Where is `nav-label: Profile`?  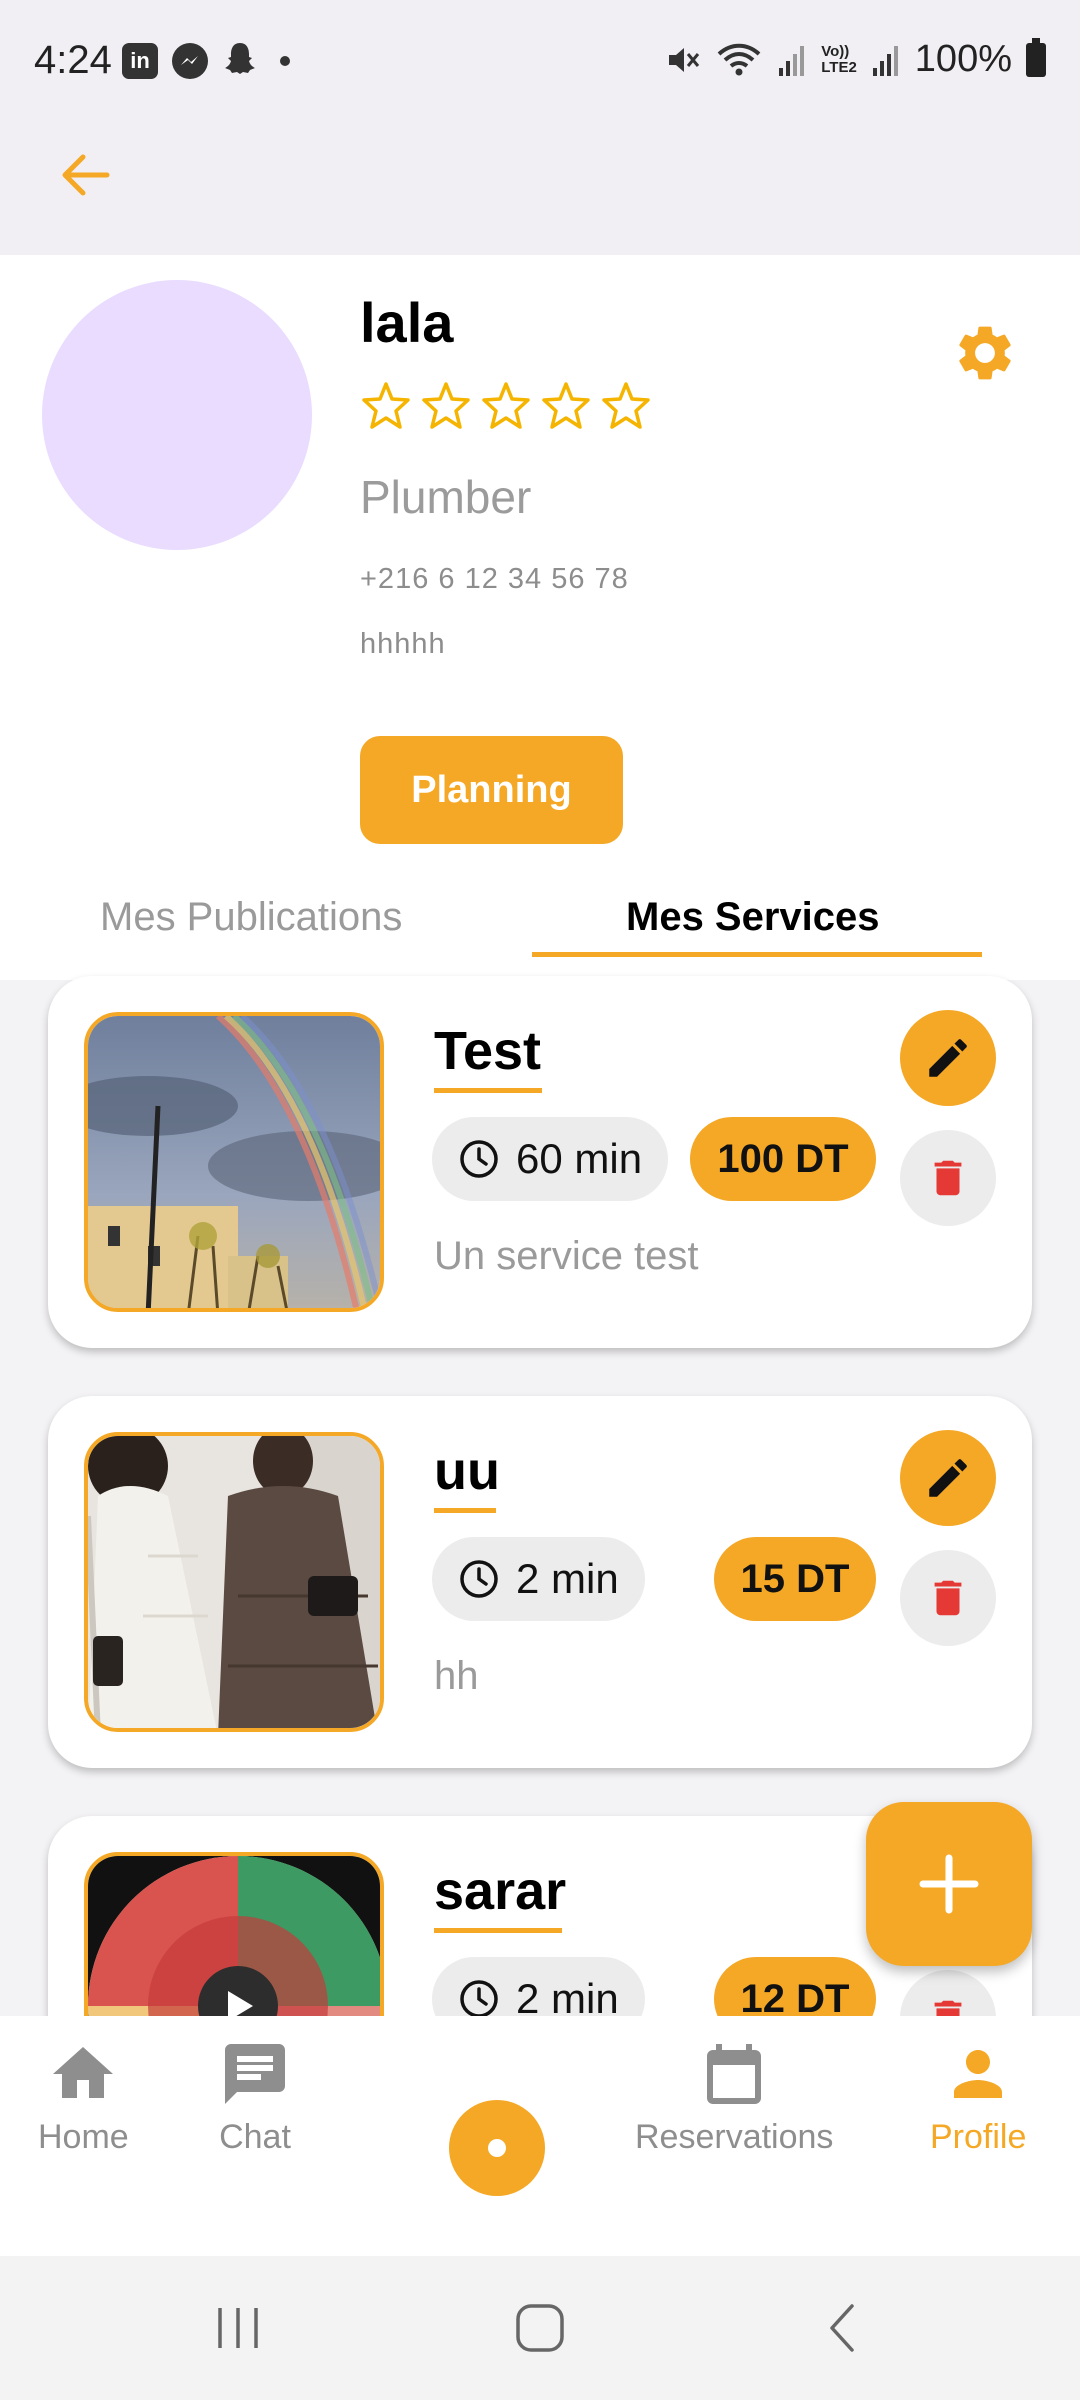
nav-label: Profile is located at coordinates (978, 2137).